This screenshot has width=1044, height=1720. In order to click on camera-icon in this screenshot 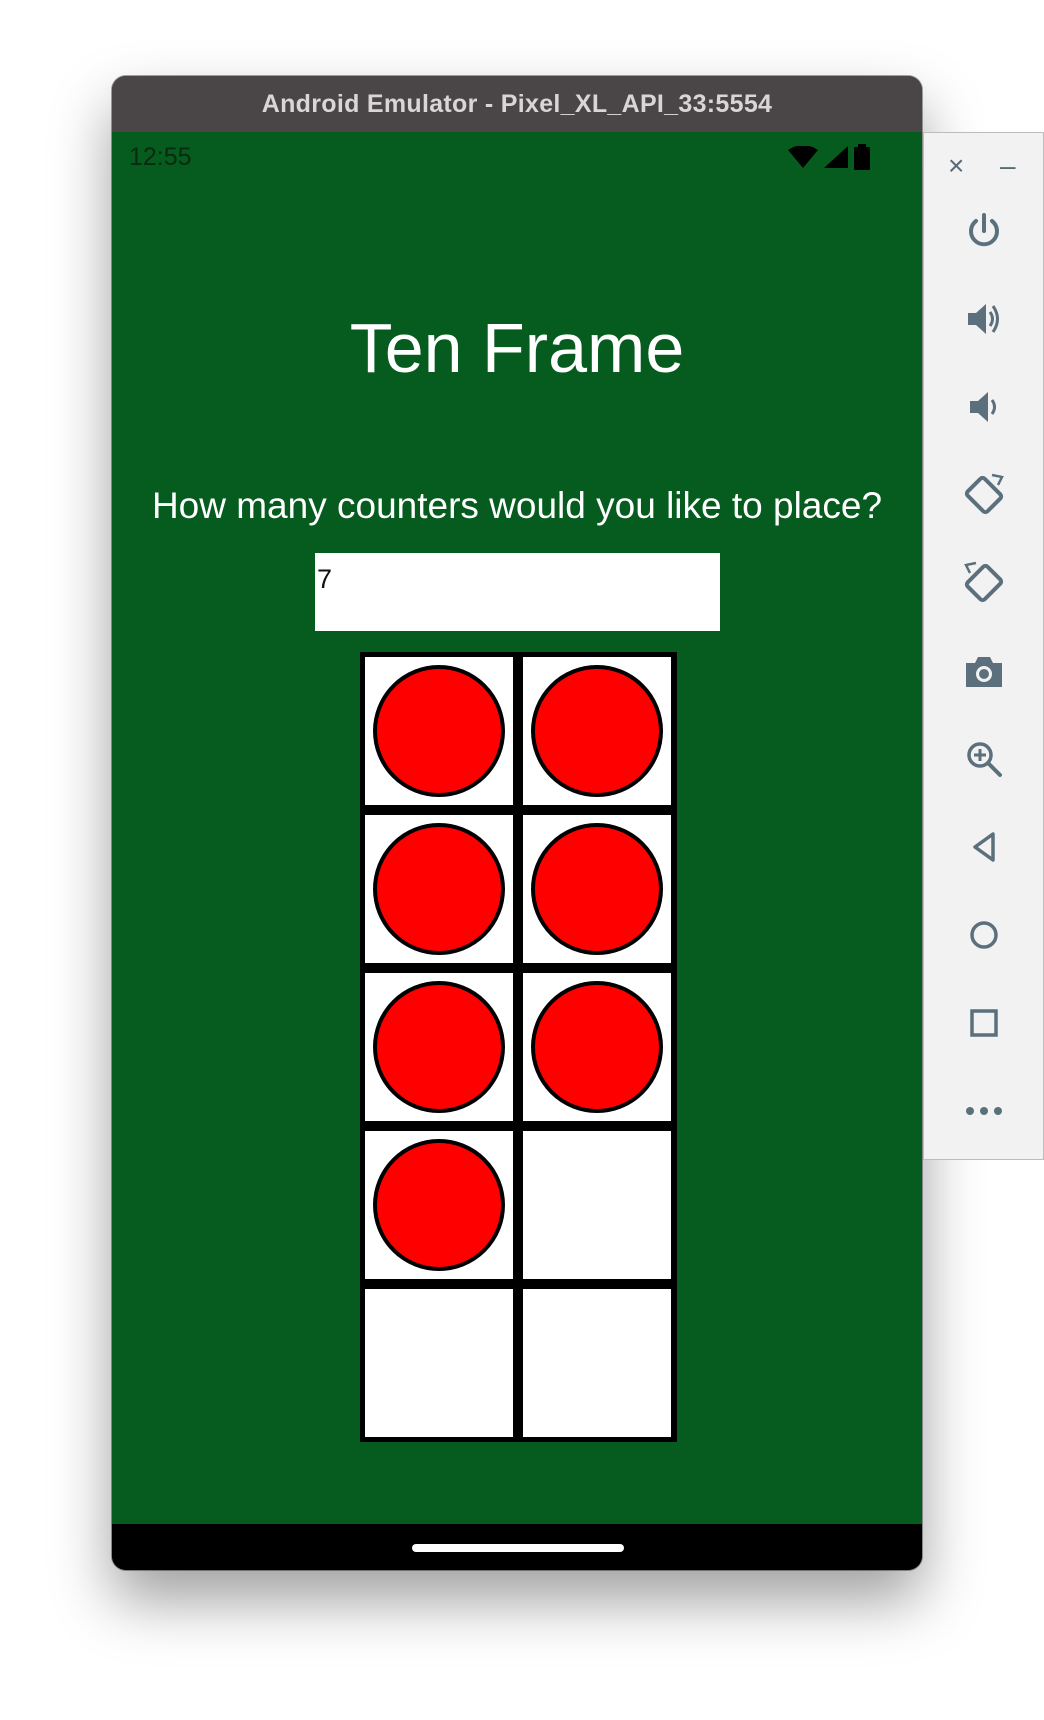, I will do `click(984, 672)`.